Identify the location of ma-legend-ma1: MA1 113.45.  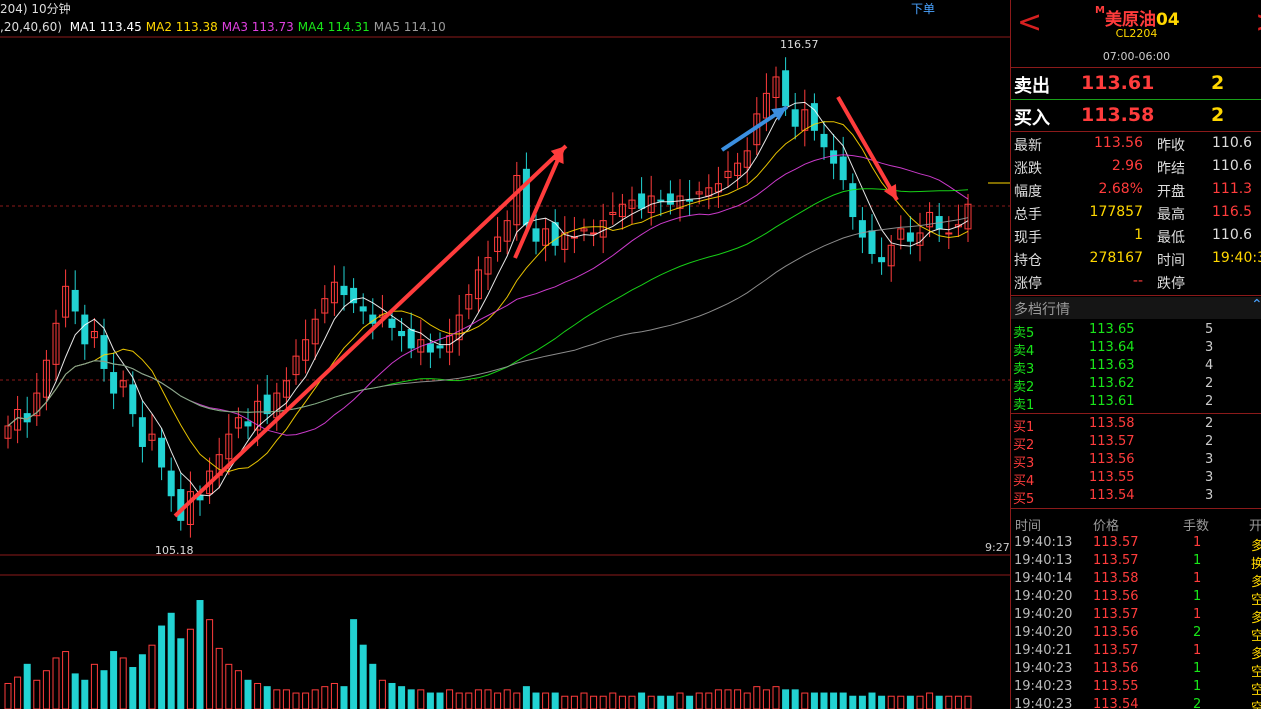
(105, 27).